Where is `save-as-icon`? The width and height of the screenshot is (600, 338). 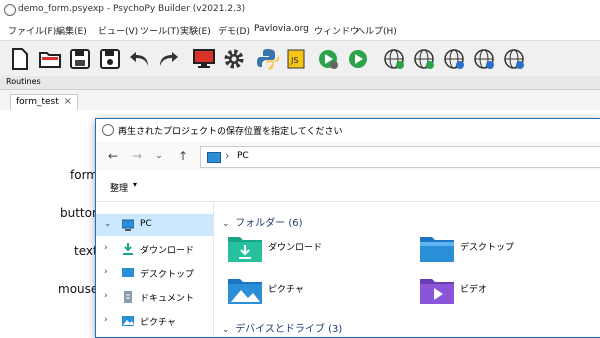
save-as-icon is located at coordinates (110, 59).